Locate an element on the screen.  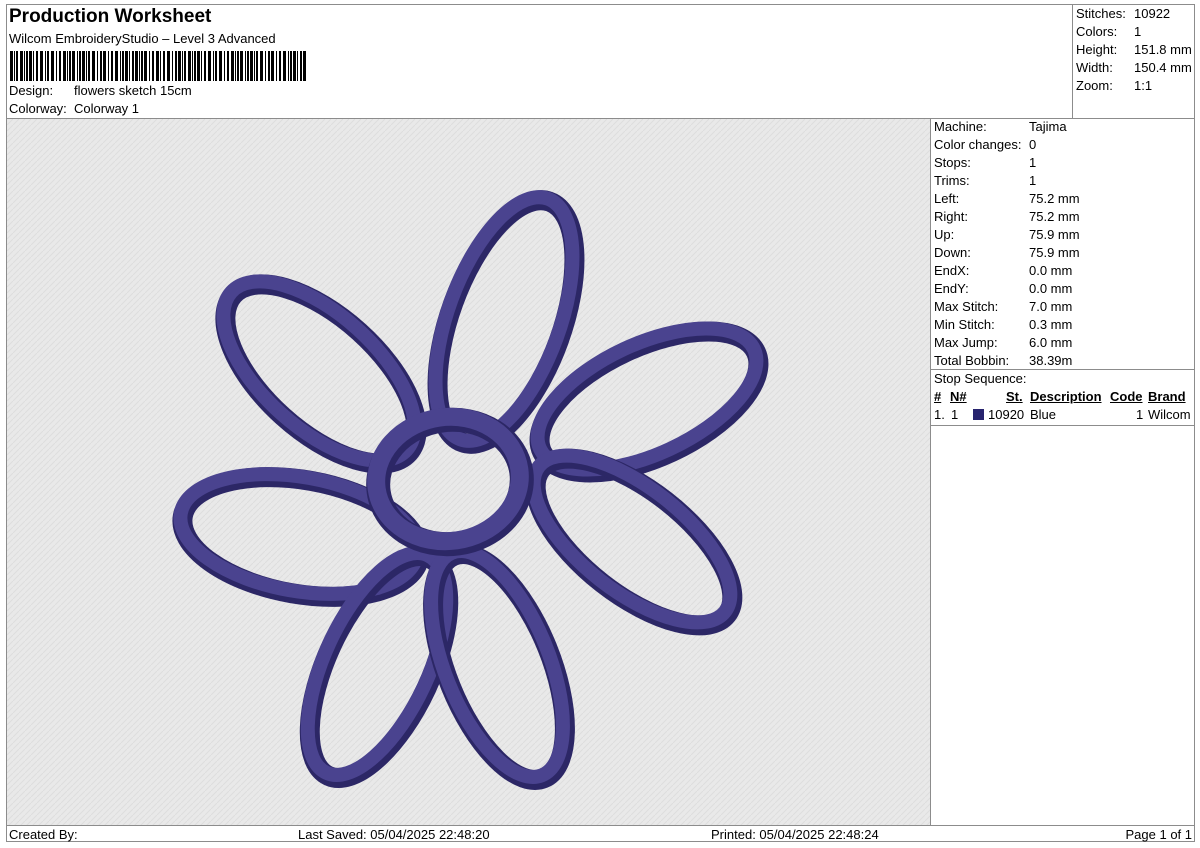
stop-sequence-title: Stop Sequence: is located at coordinates (980, 378).